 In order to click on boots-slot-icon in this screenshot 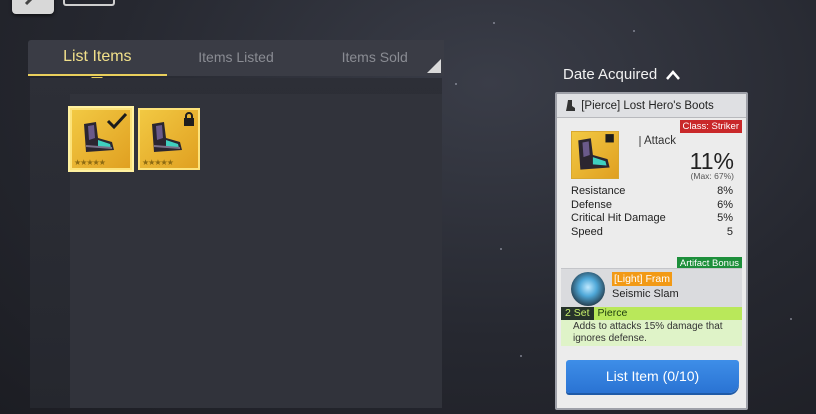, I will do `click(570, 106)`.